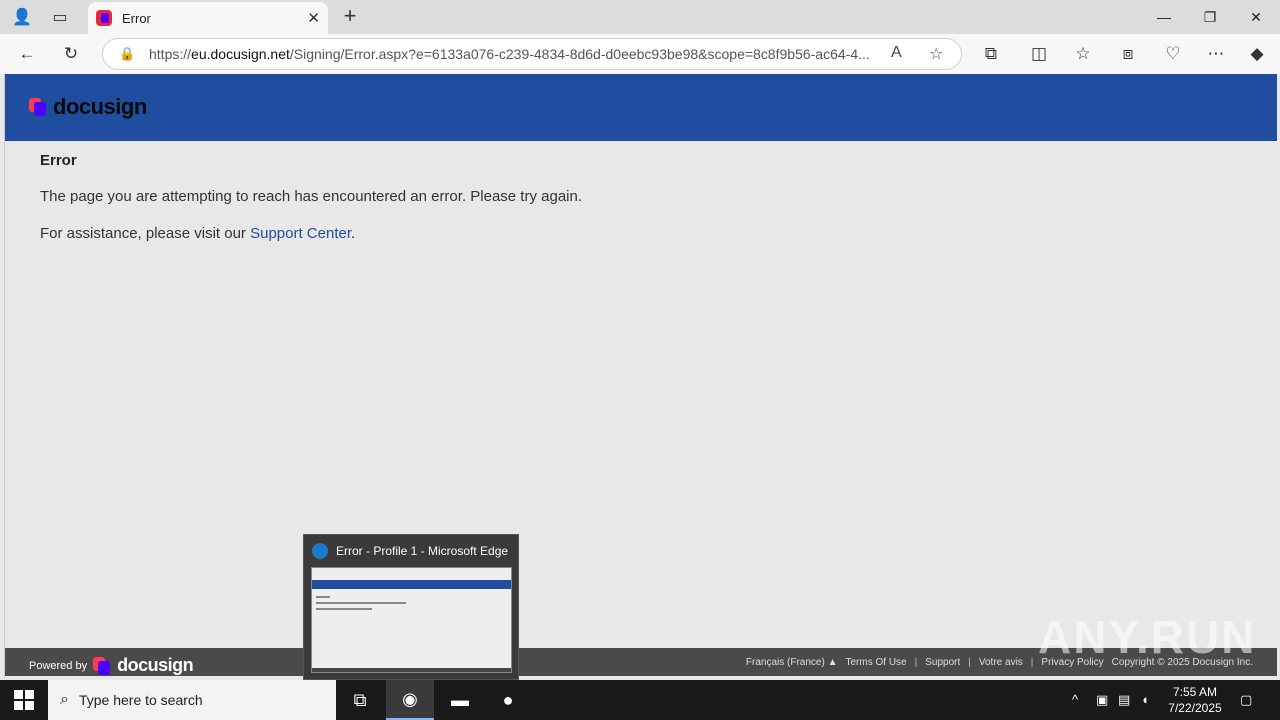 The width and height of the screenshot is (1280, 720). I want to click on system-clock: 7:55 AM 7/22/2025, so click(1195, 700).